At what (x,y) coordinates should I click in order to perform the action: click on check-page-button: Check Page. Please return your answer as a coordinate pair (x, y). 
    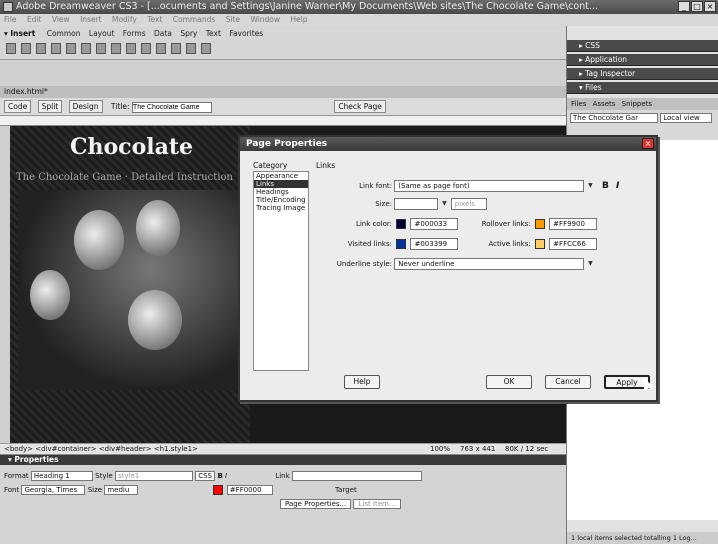
    Looking at the image, I should click on (360, 106).